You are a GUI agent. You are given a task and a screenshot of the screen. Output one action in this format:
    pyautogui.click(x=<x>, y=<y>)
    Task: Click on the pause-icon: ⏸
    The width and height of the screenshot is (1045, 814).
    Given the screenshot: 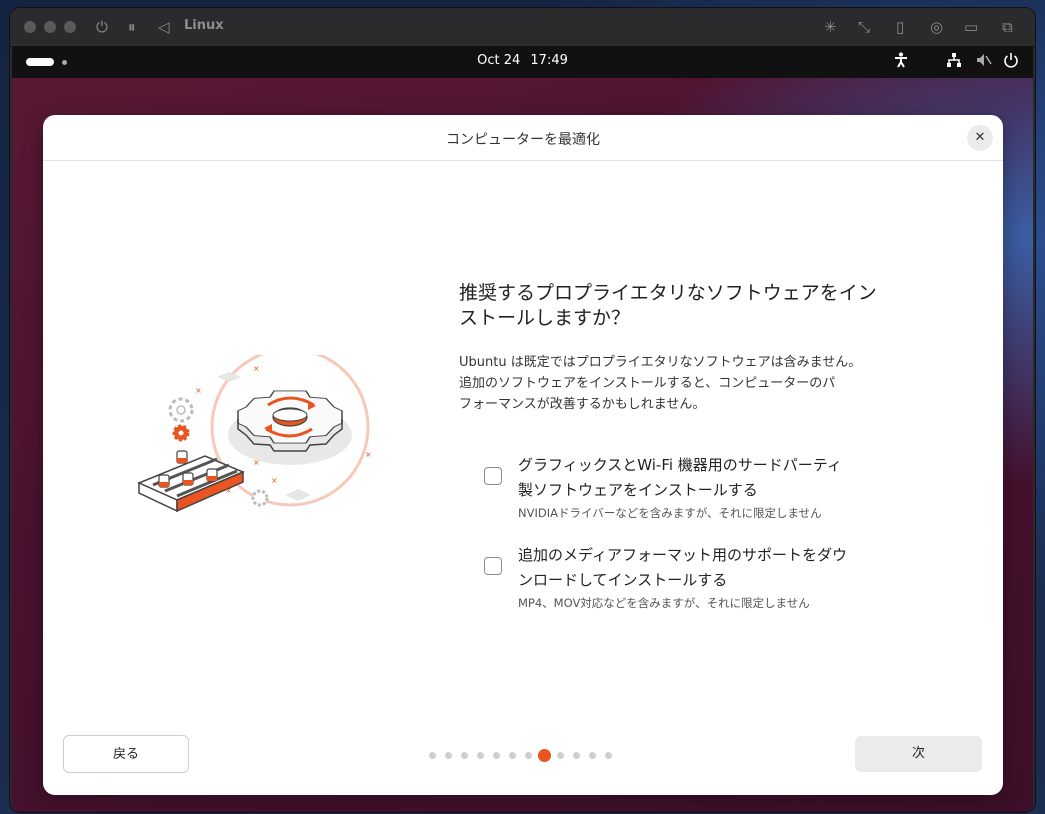 What is the action you would take?
    pyautogui.click(x=132, y=27)
    